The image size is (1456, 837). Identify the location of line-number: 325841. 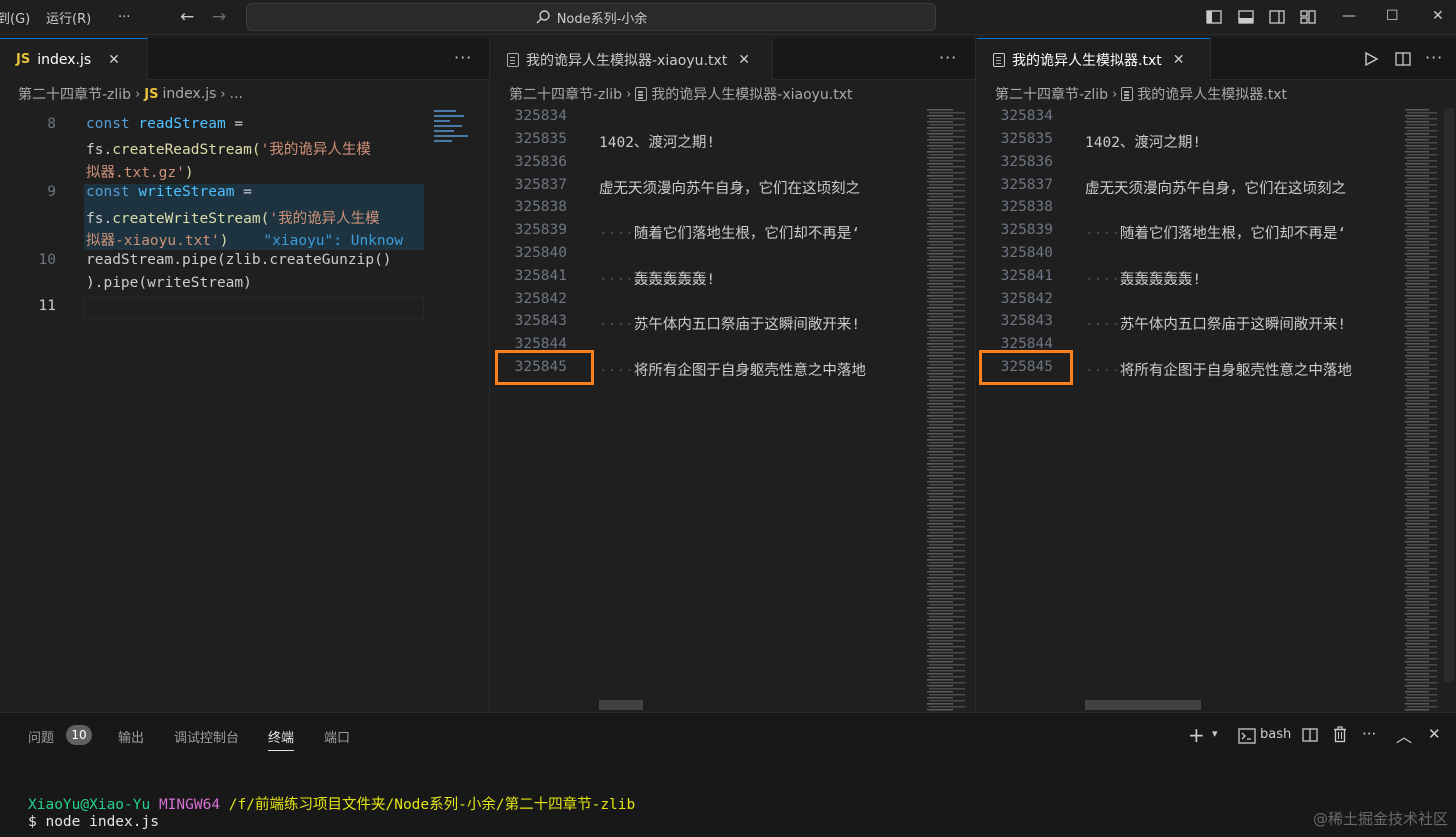
(1026, 276).